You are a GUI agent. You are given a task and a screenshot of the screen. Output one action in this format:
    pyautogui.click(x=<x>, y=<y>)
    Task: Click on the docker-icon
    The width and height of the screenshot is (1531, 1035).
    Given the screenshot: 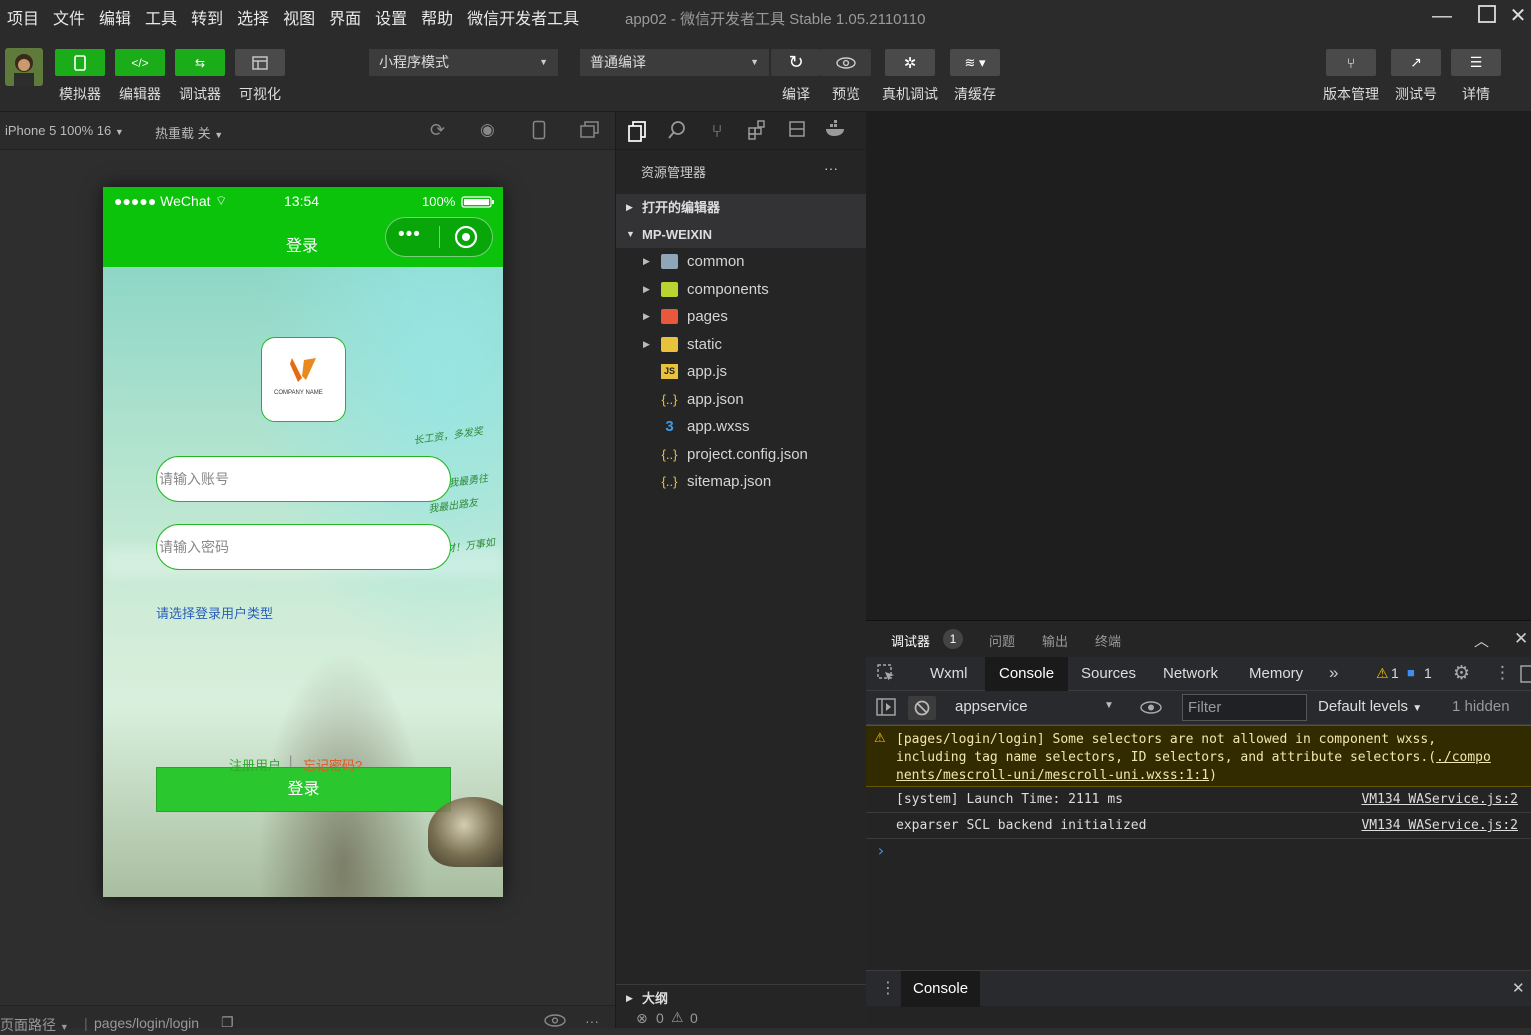 What is the action you would take?
    pyautogui.click(x=835, y=131)
    